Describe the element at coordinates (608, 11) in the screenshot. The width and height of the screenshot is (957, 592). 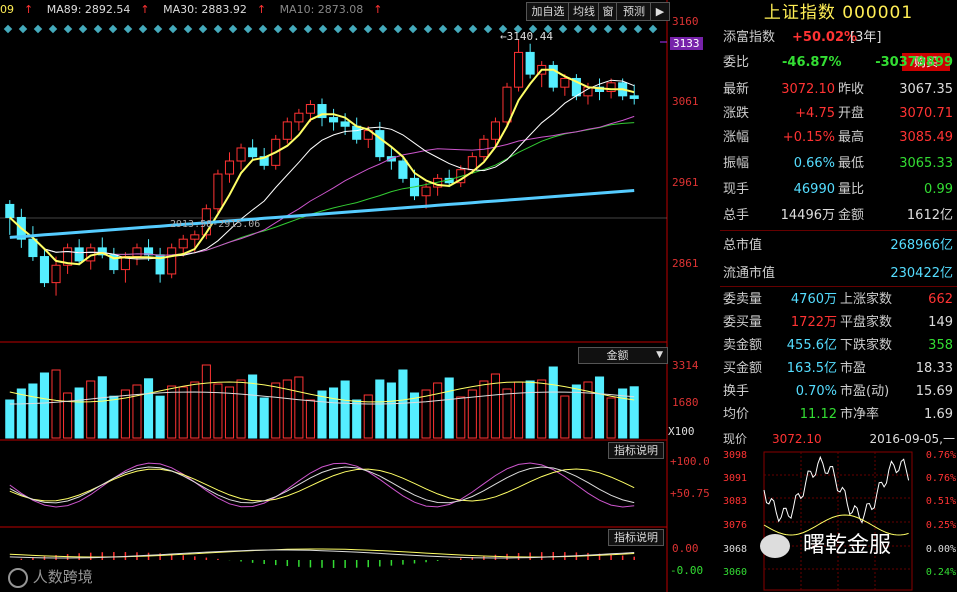
I see `window-button: 窗` at that location.